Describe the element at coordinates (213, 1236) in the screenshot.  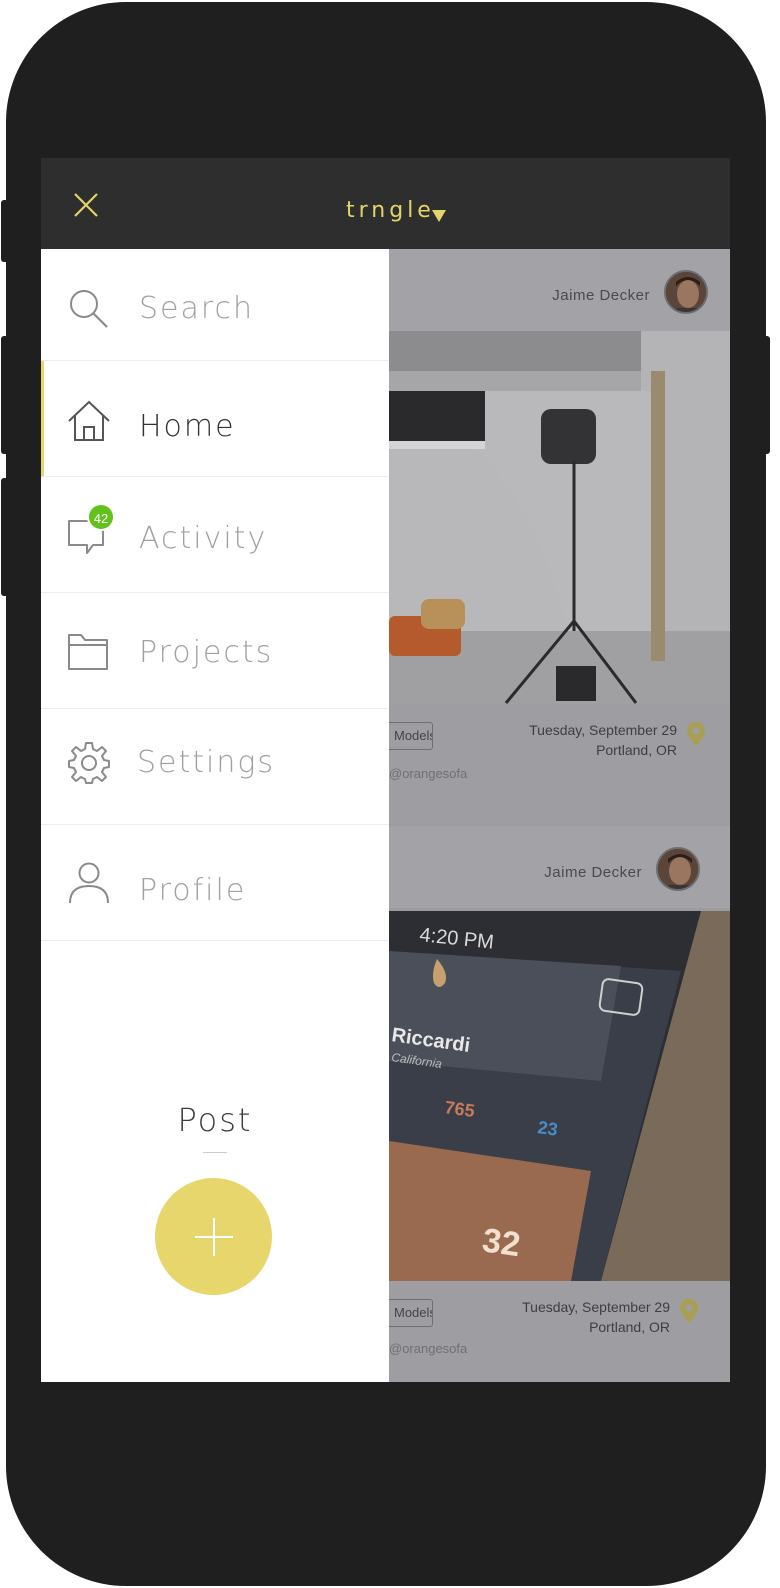
I see `post-add-button` at that location.